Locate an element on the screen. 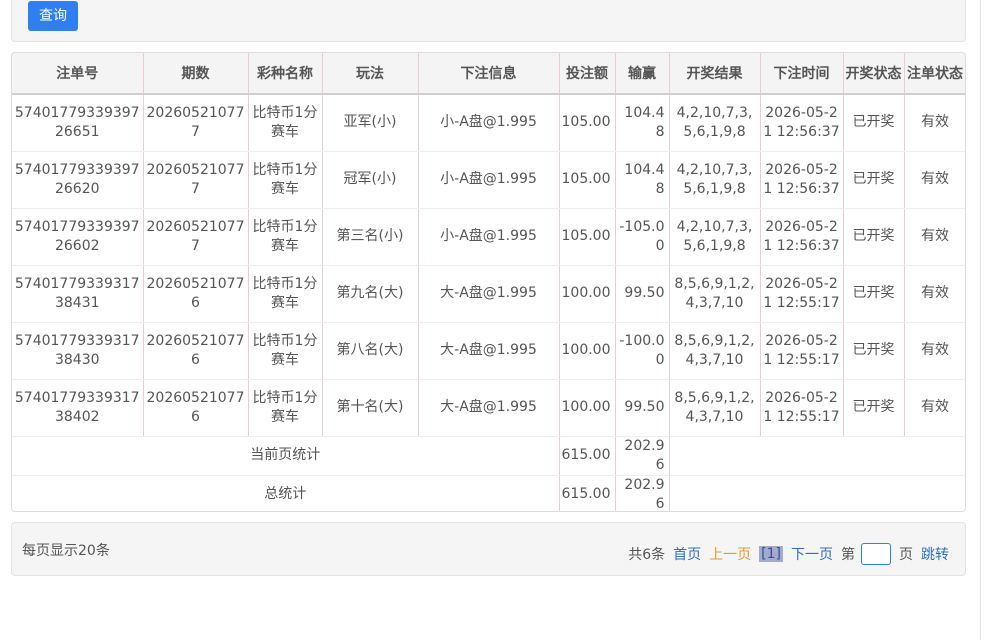 This screenshot has height=640, width=991. order-no: 5740177933939726651 is located at coordinates (78, 123).